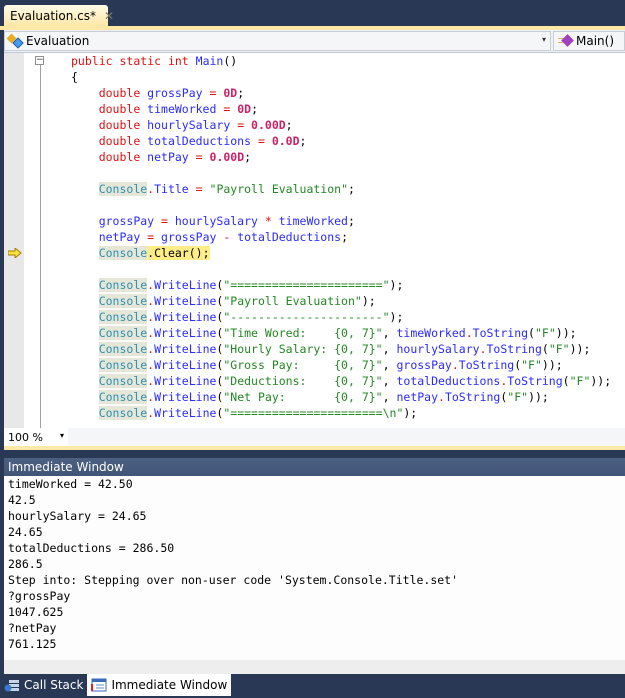  What do you see at coordinates (341, 189) in the screenshot?
I see `code-line: Console.Title = "Payroll Evaluation";` at bounding box center [341, 189].